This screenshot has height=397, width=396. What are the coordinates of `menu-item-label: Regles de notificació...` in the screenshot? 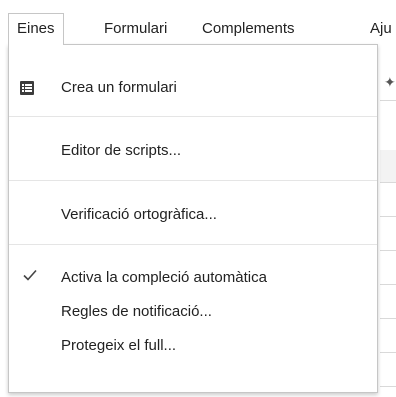 It's located at (136, 311).